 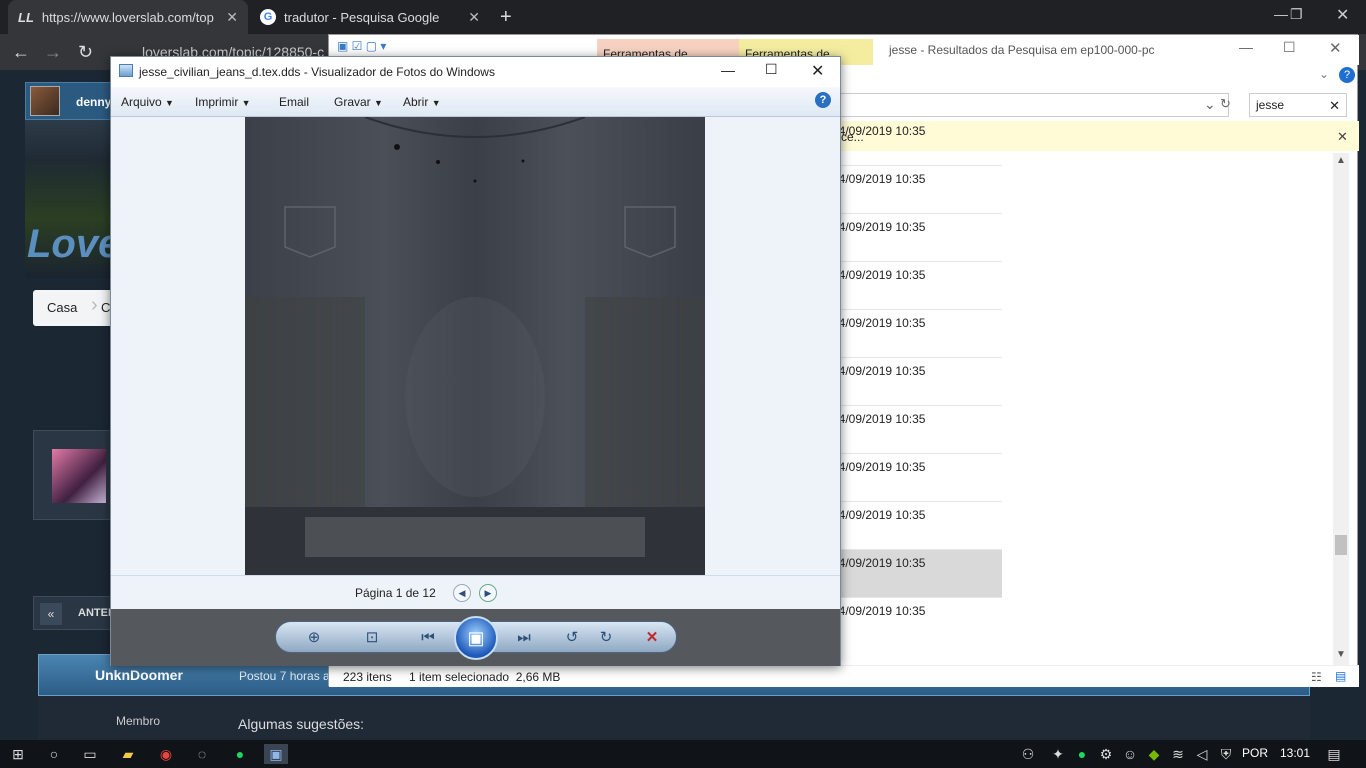 I want to click on language-indicator: POR, so click(x=1255, y=753).